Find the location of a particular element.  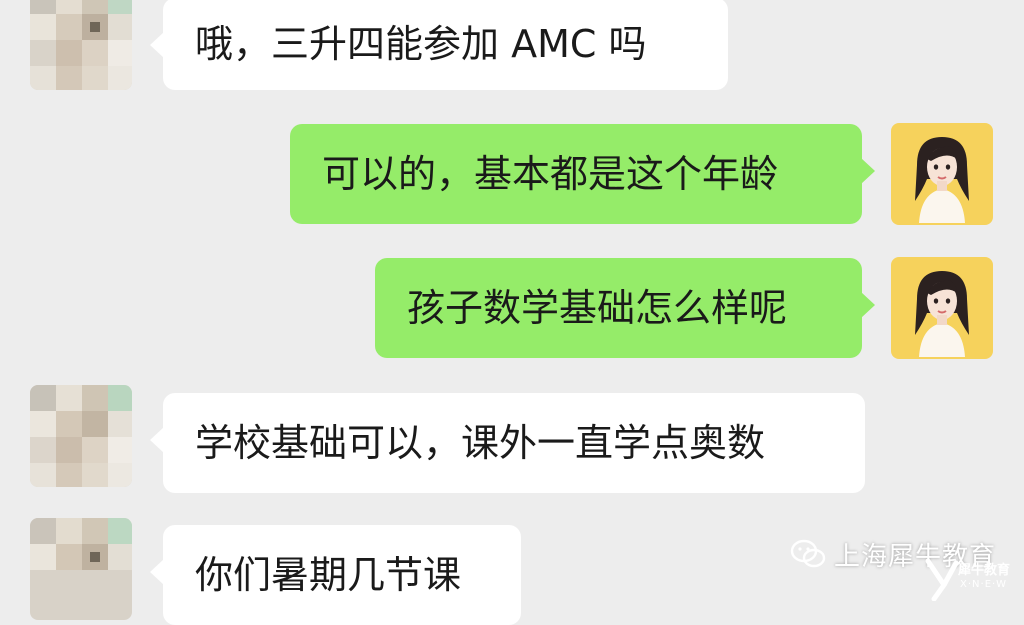

message-bubble-incoming: 哦，三升四能参加 AMC 吗 is located at coordinates (439, 45).